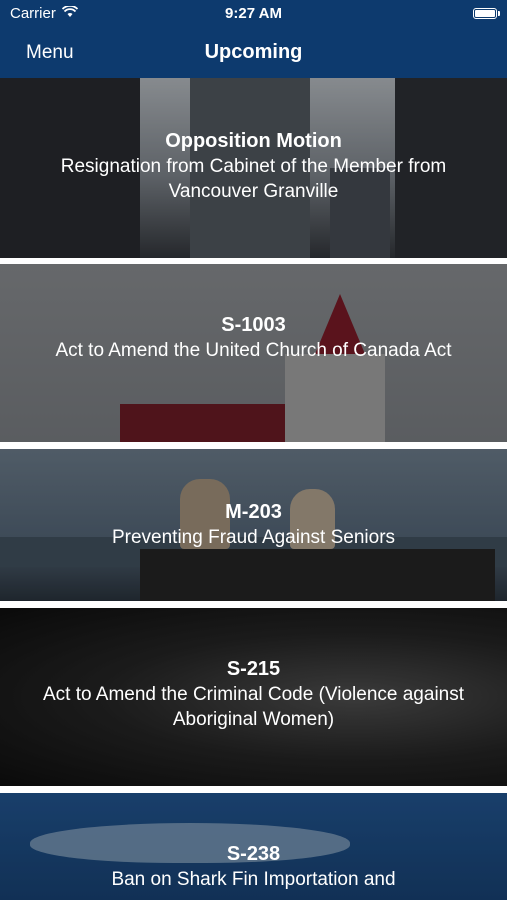  Describe the element at coordinates (253, 669) in the screenshot. I see `item-title: S-215` at that location.